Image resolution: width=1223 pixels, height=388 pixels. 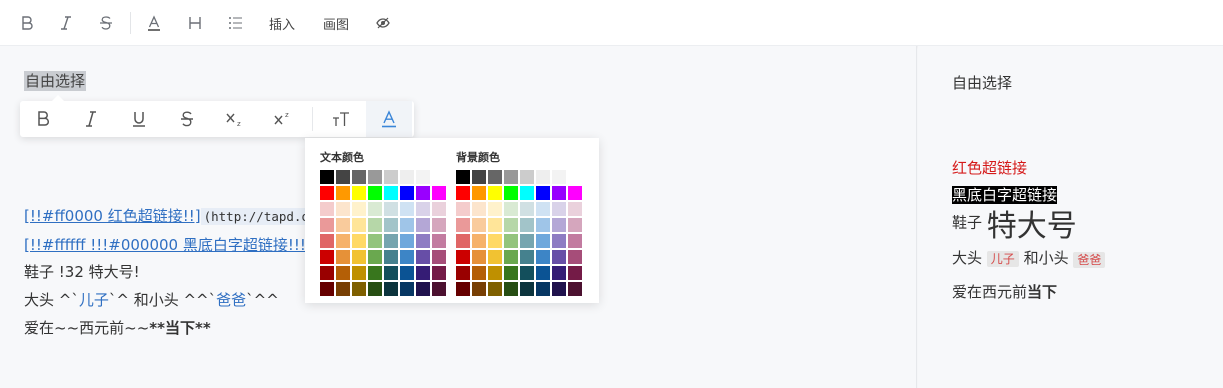 What do you see at coordinates (383, 23) in the screenshot?
I see `preview-eye-icon` at bounding box center [383, 23].